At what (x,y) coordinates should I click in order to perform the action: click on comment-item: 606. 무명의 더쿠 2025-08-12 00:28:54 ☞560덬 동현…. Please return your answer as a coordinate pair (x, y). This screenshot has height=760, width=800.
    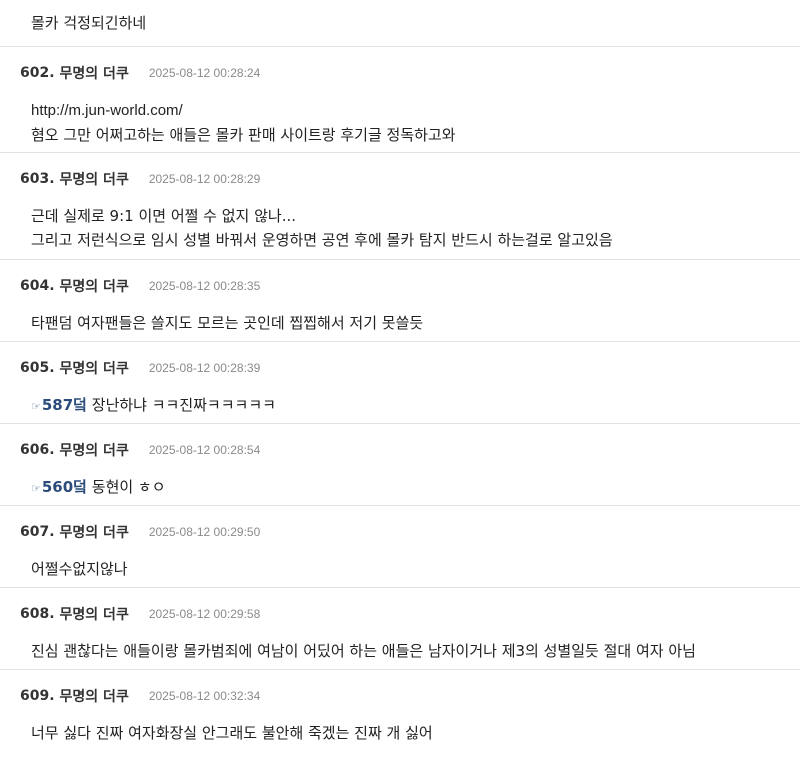
    Looking at the image, I should click on (400, 465).